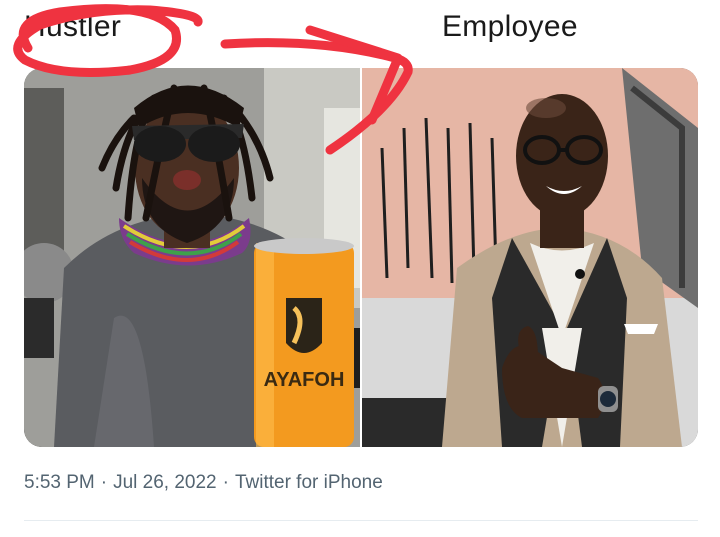  What do you see at coordinates (361, 520) in the screenshot?
I see `divider-line` at bounding box center [361, 520].